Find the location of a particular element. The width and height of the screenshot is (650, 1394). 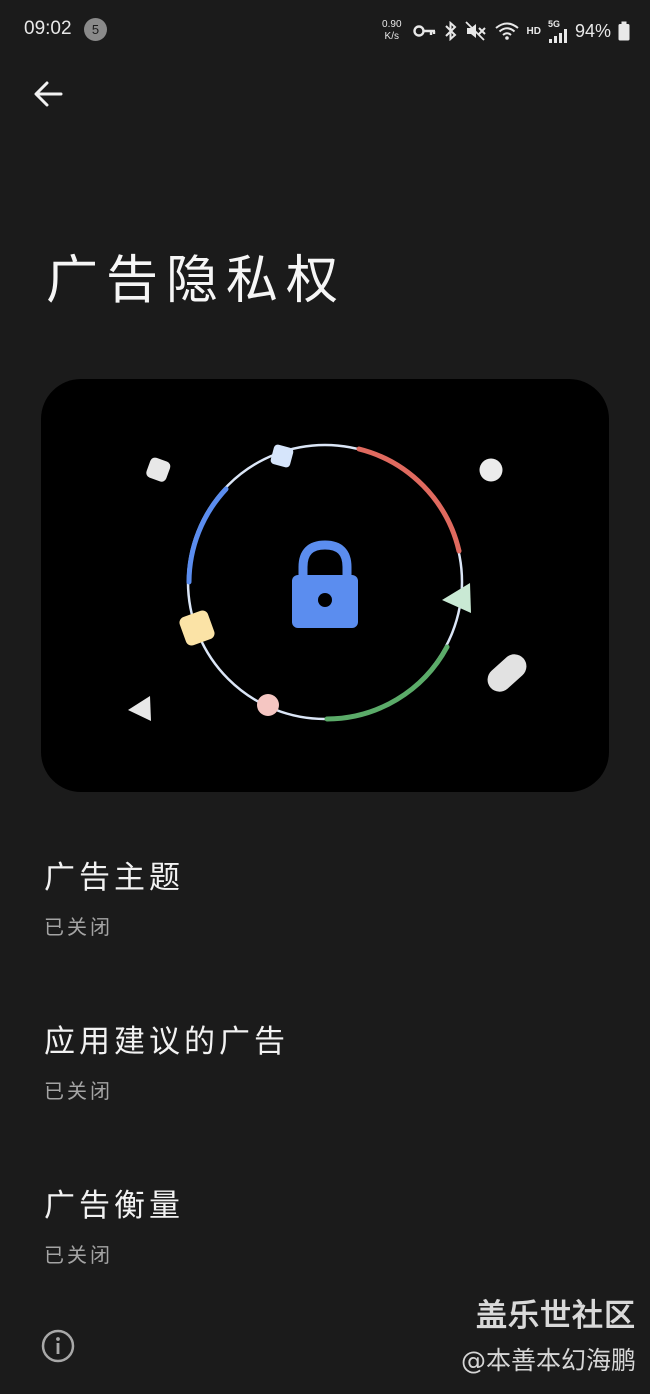

battery-icon is located at coordinates (624, 31).